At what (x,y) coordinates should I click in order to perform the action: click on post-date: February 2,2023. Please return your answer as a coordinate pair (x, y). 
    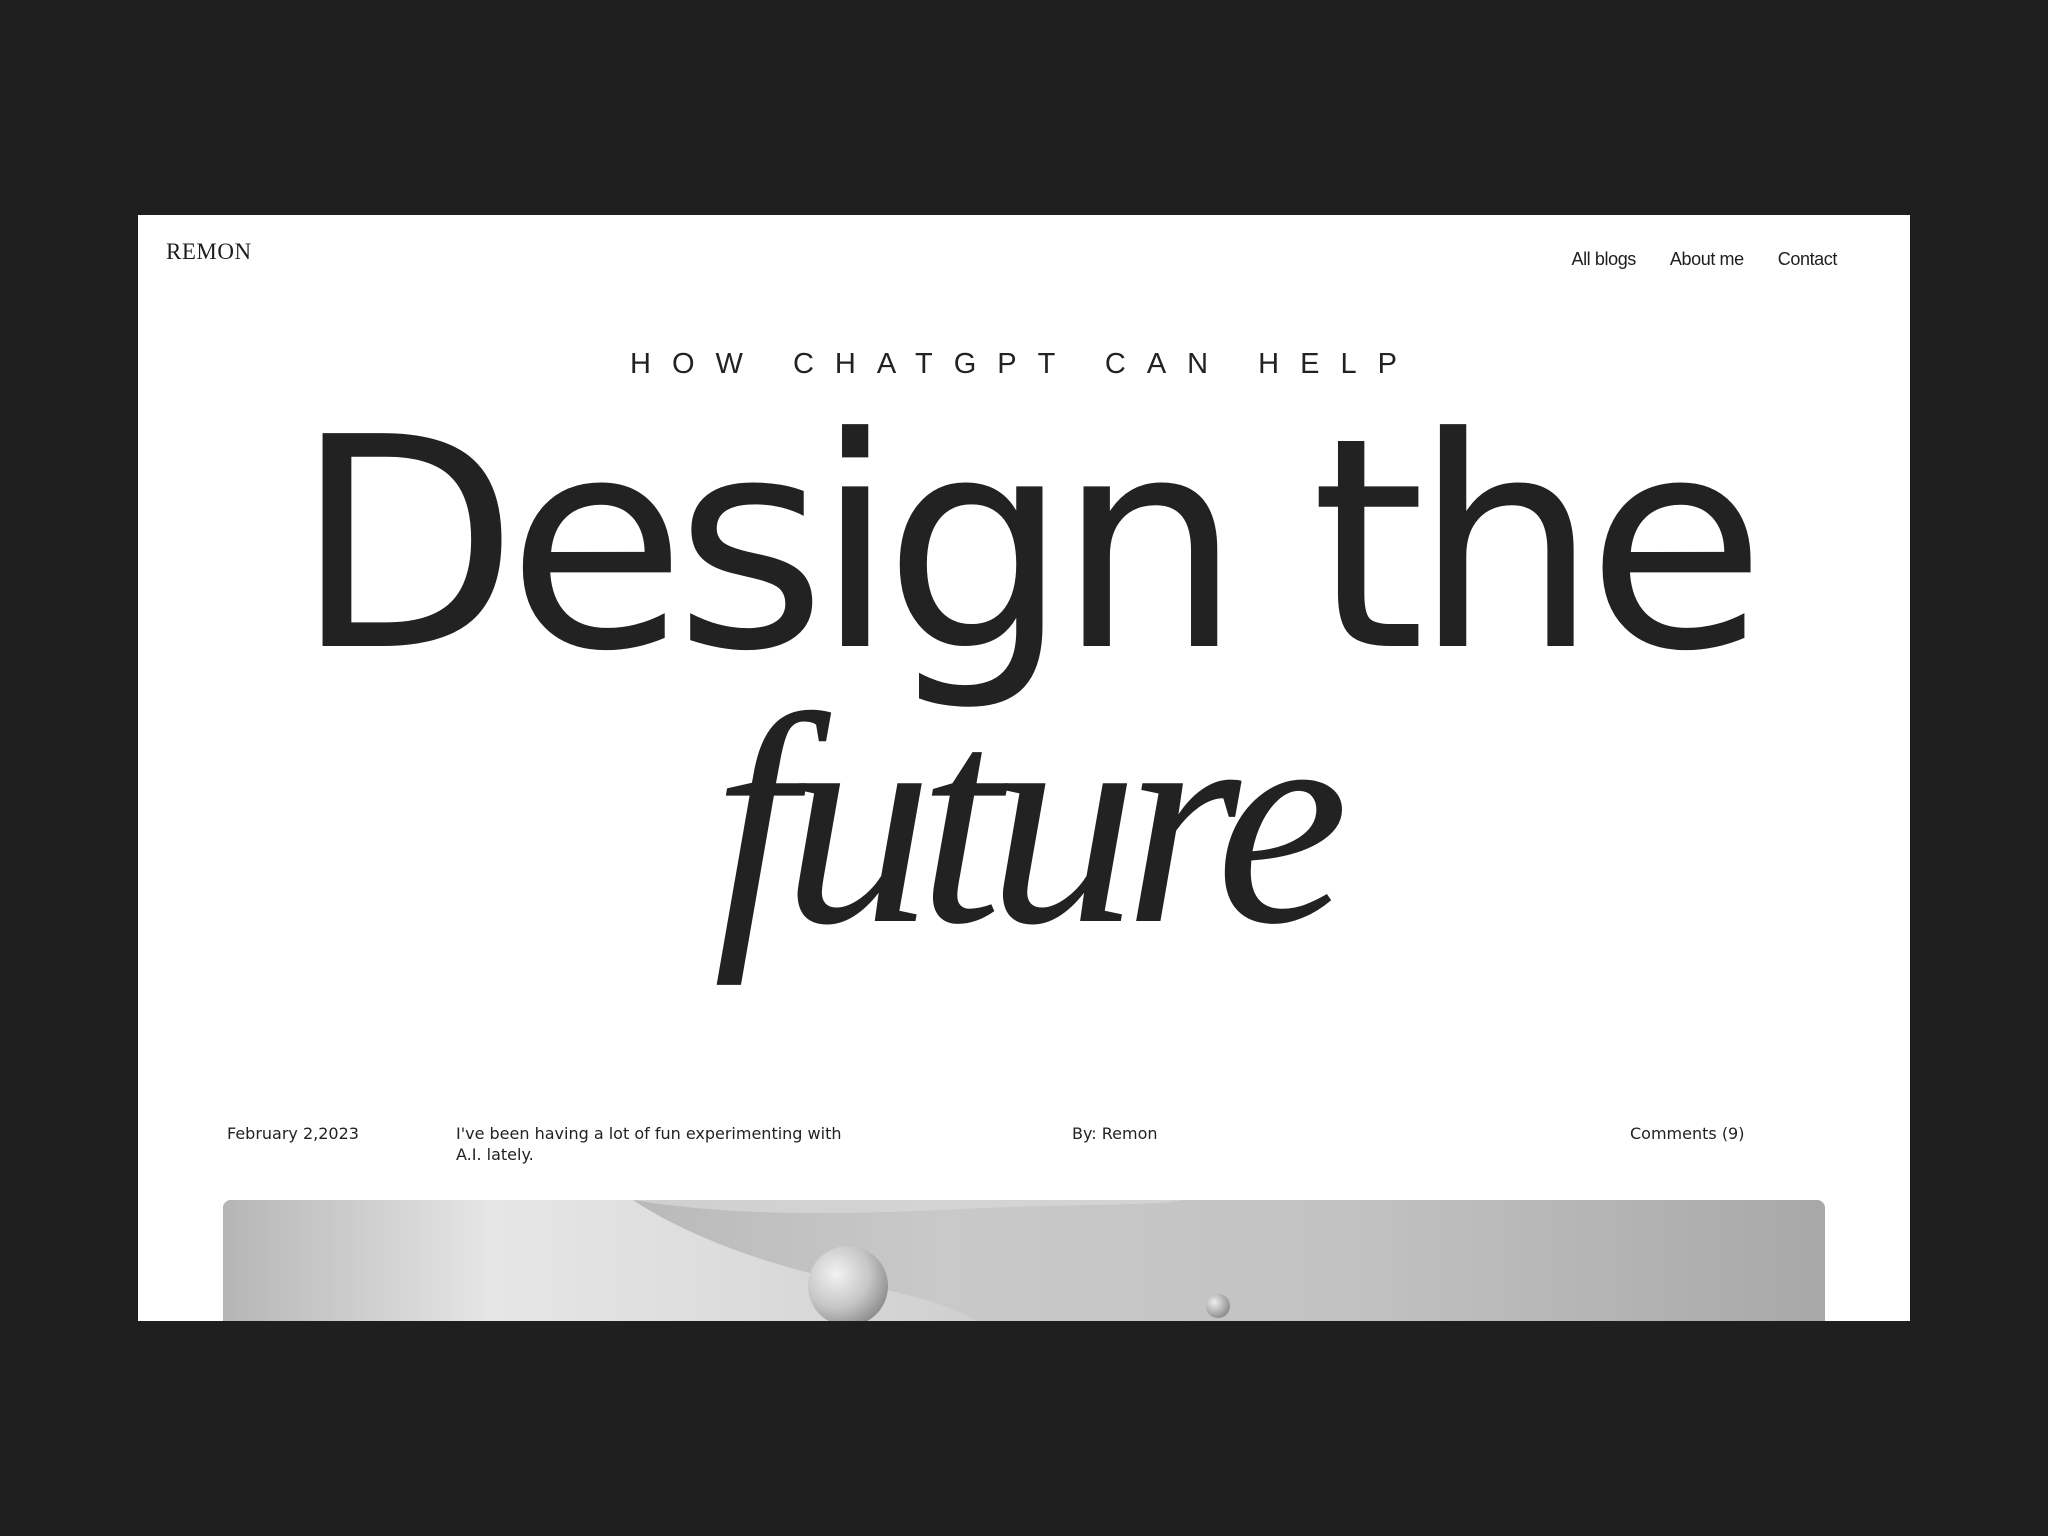
    Looking at the image, I should click on (293, 1133).